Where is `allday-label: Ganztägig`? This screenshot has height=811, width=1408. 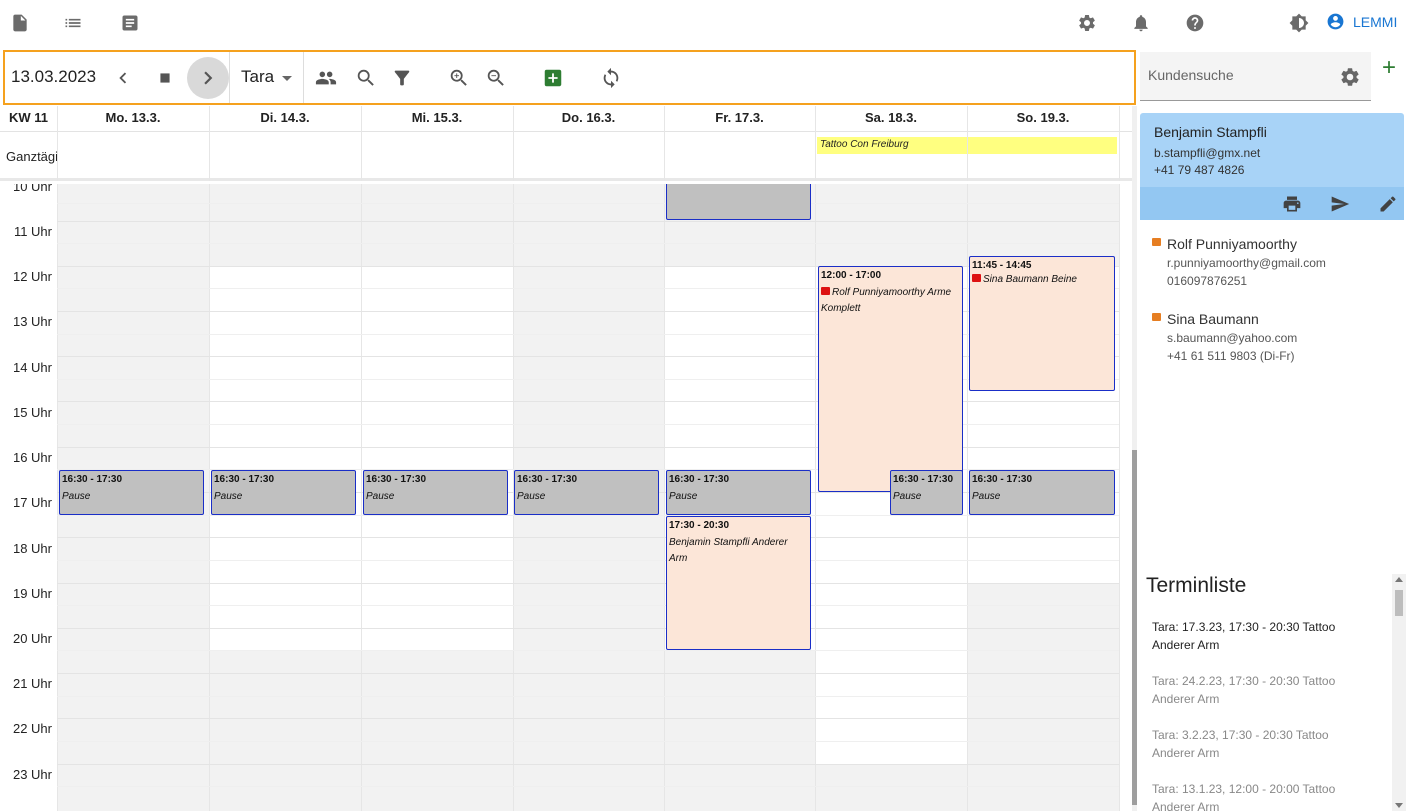
allday-label: Ganztägig is located at coordinates (31, 156).